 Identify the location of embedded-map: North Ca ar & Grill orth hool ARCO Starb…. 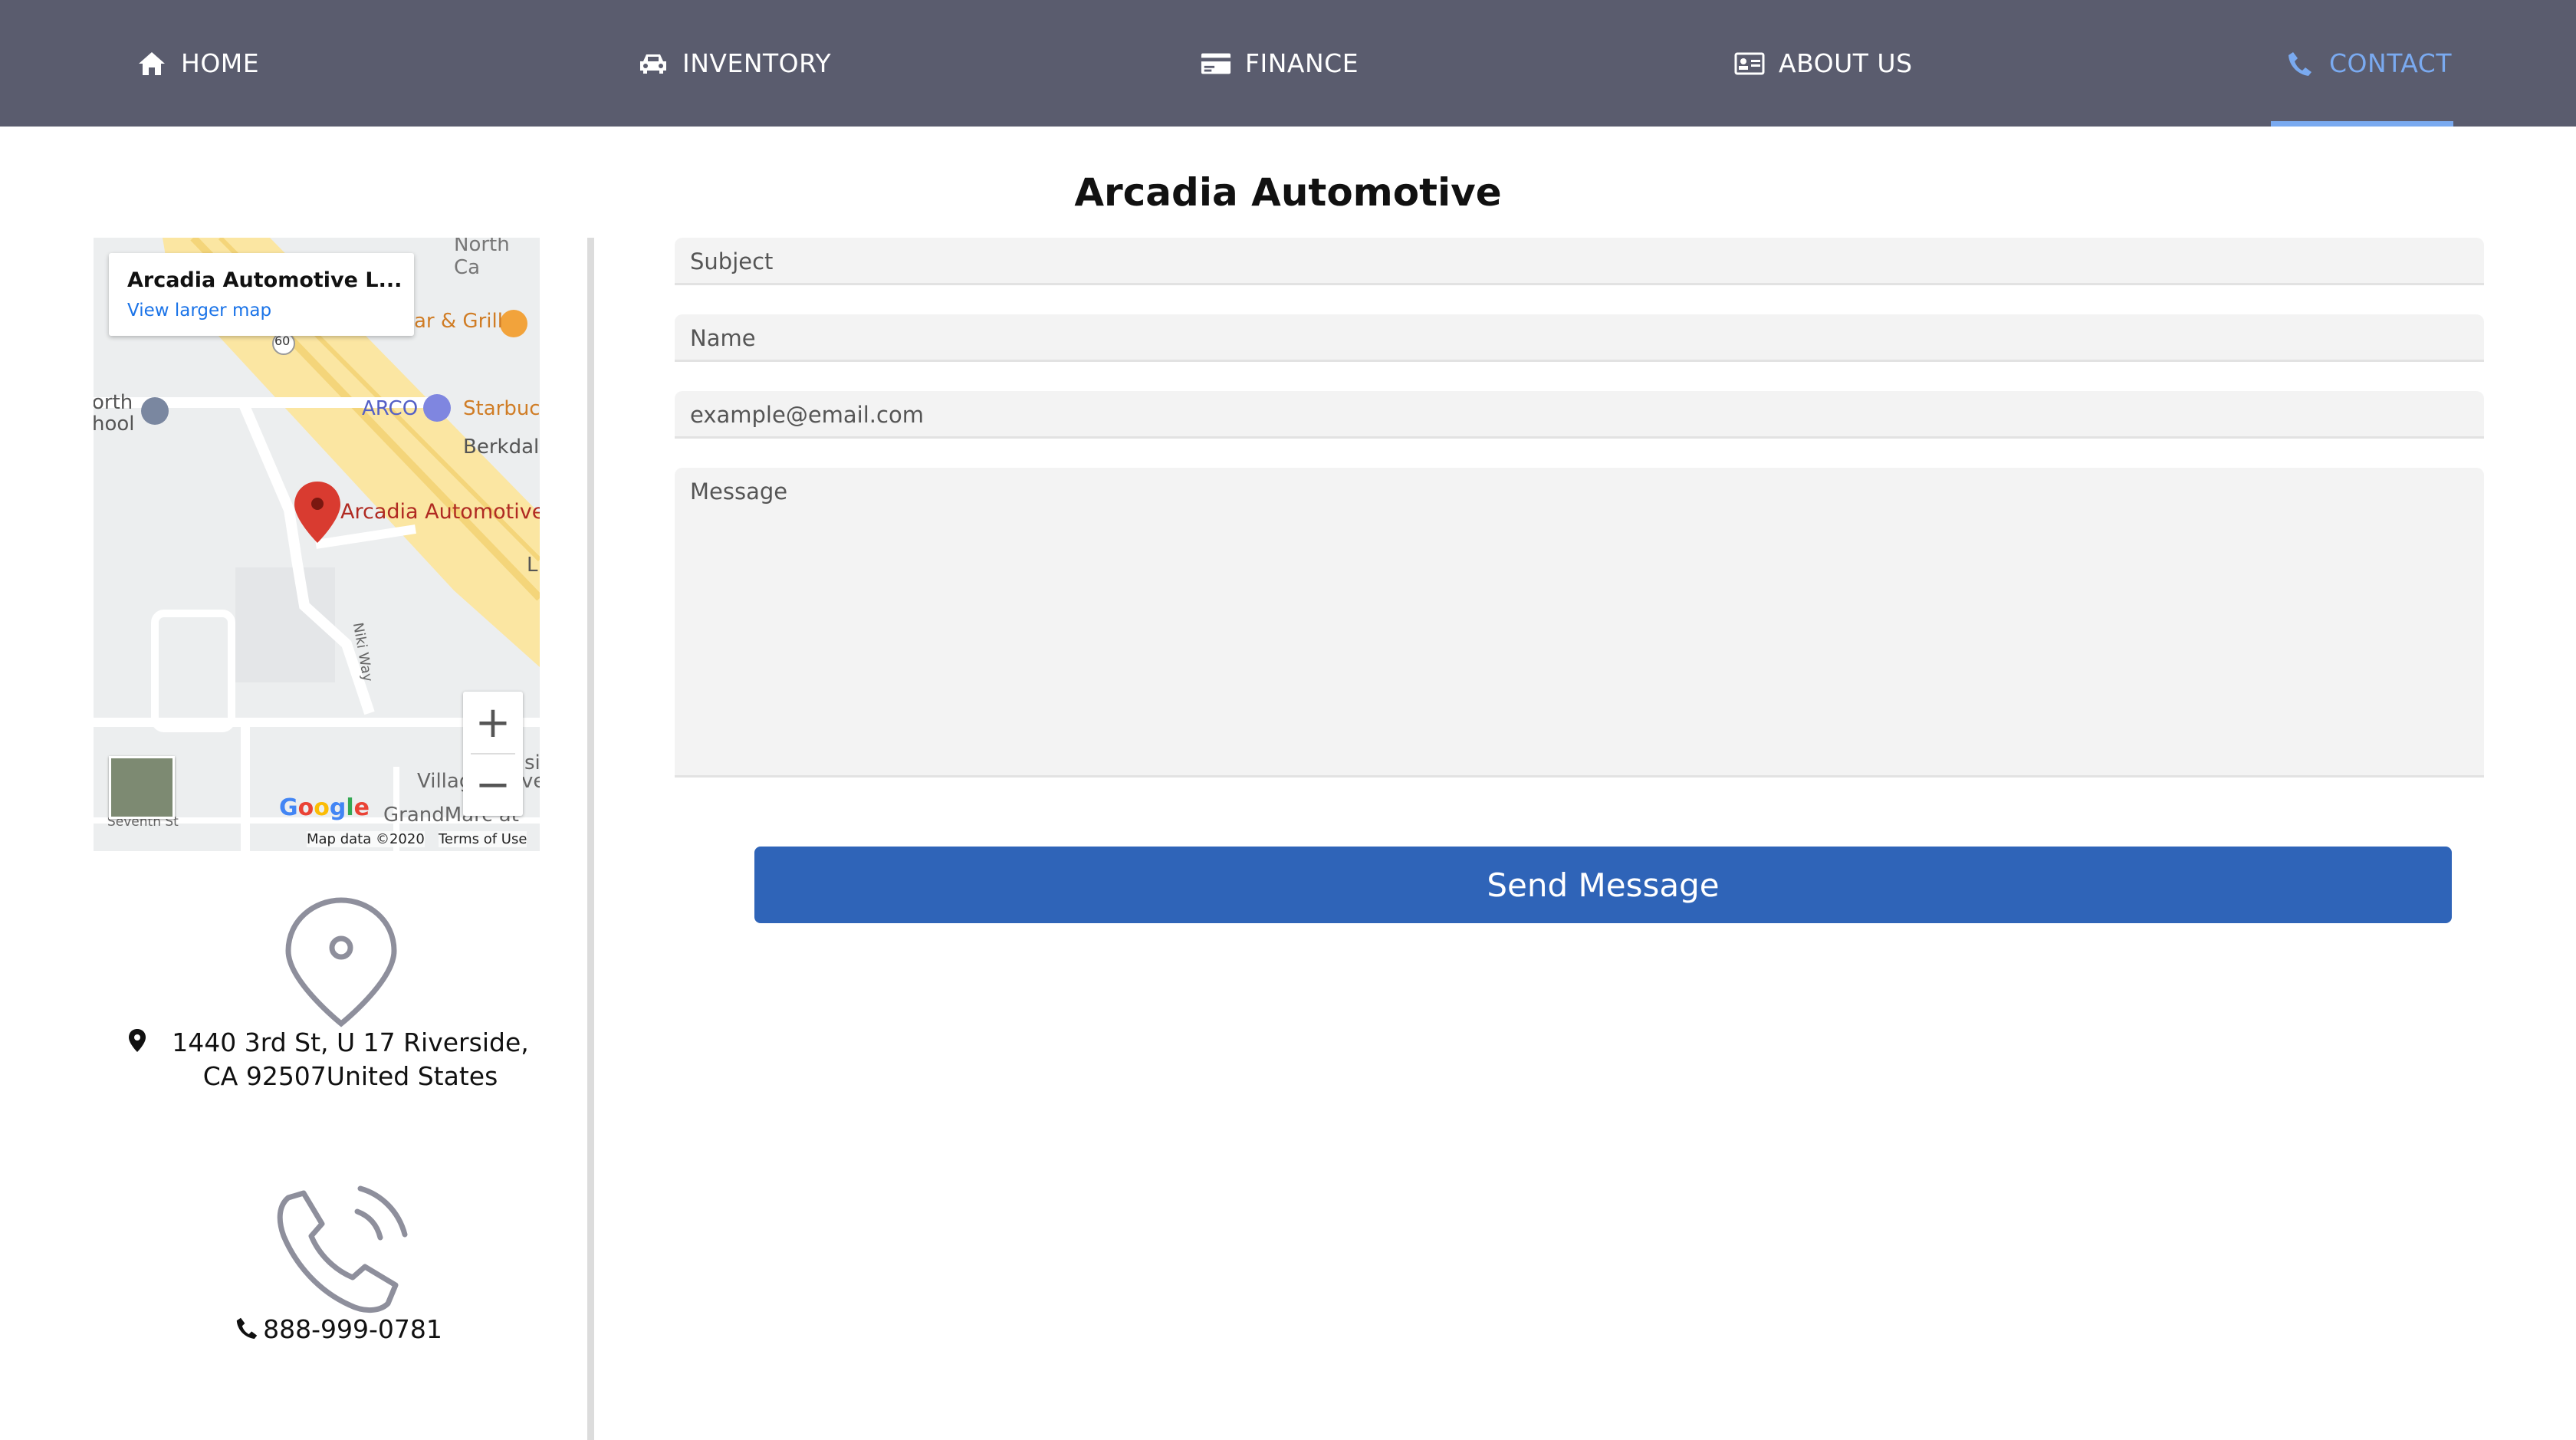
(317, 544).